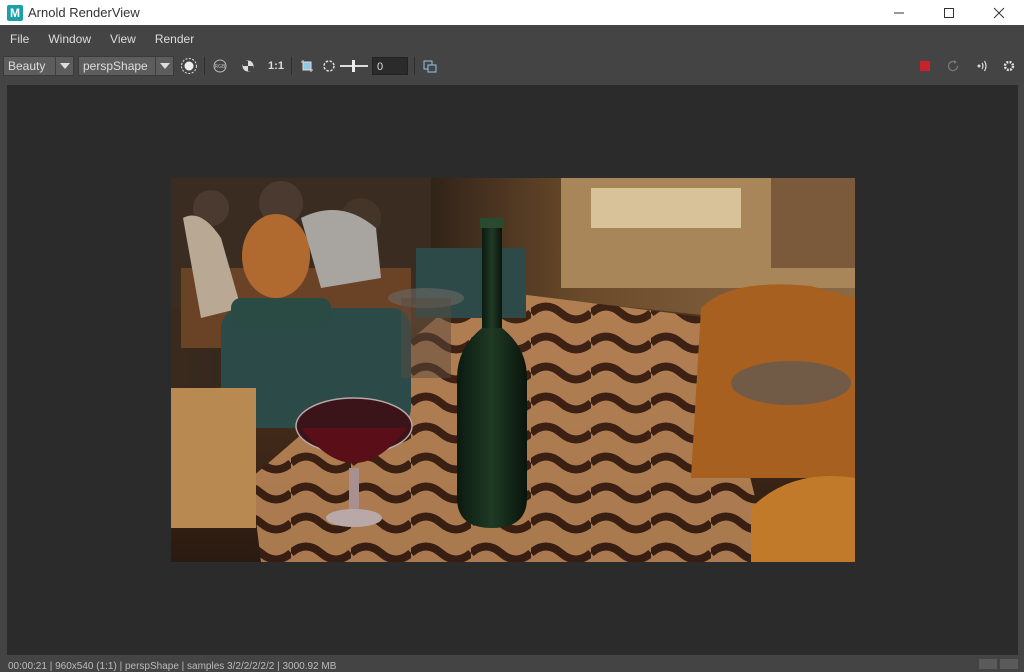 Image resolution: width=1024 pixels, height=672 pixels. I want to click on ipr-icon, so click(982, 65).